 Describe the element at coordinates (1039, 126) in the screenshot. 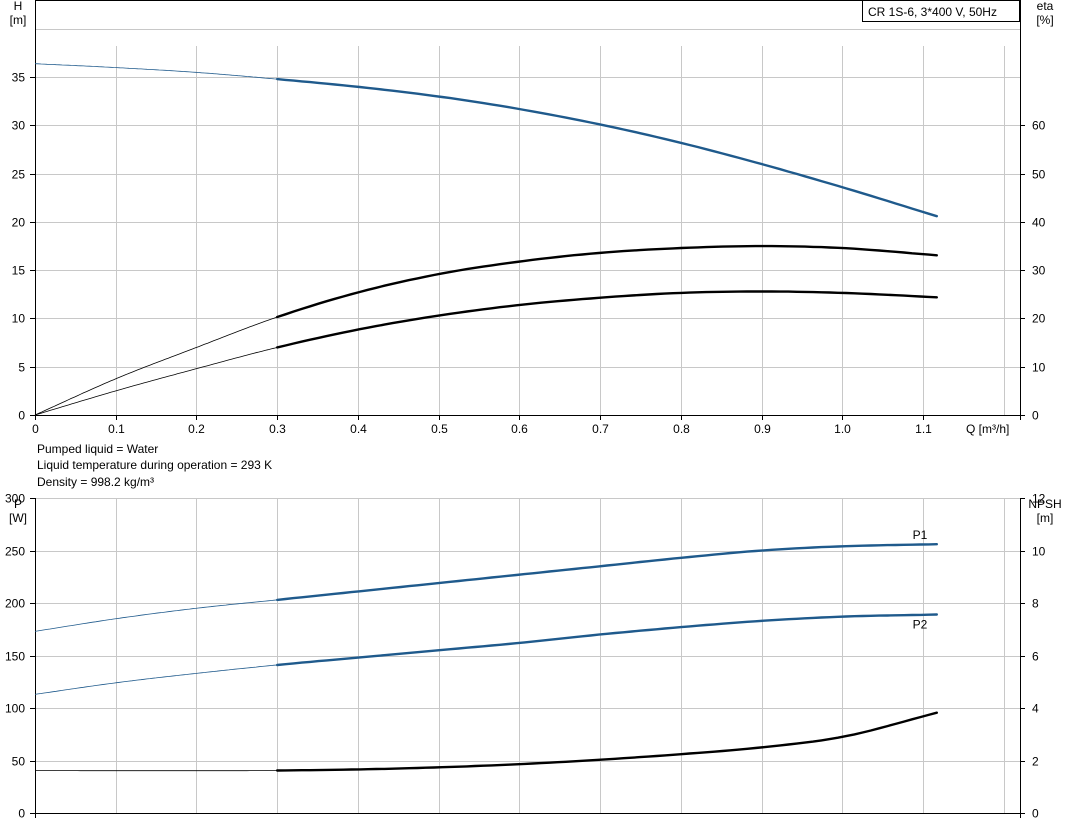

I see `right-tick-label: 60` at that location.